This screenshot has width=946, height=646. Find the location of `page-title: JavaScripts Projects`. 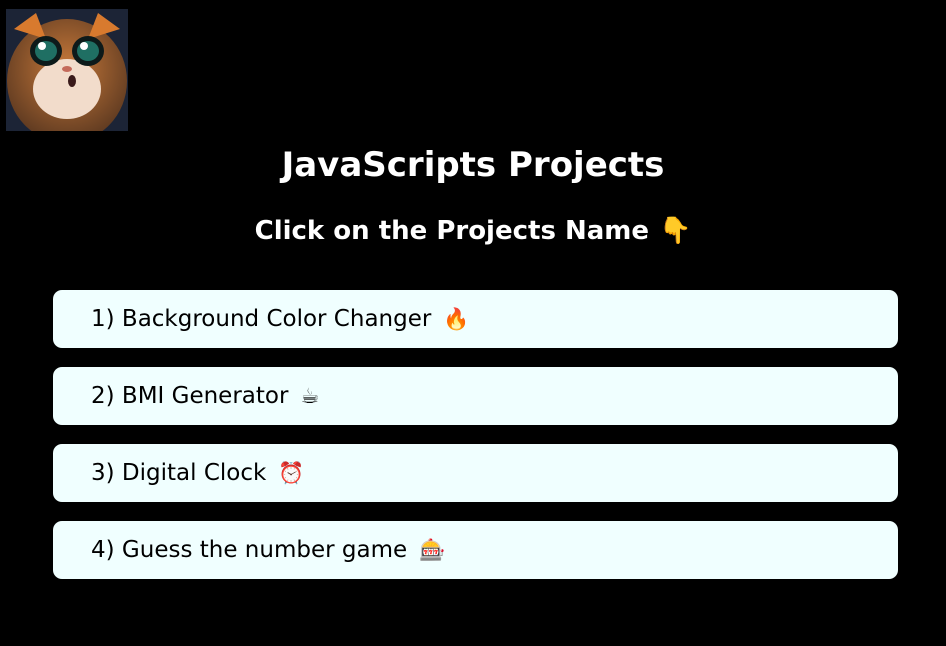

page-title: JavaScripts Projects is located at coordinates (473, 165).